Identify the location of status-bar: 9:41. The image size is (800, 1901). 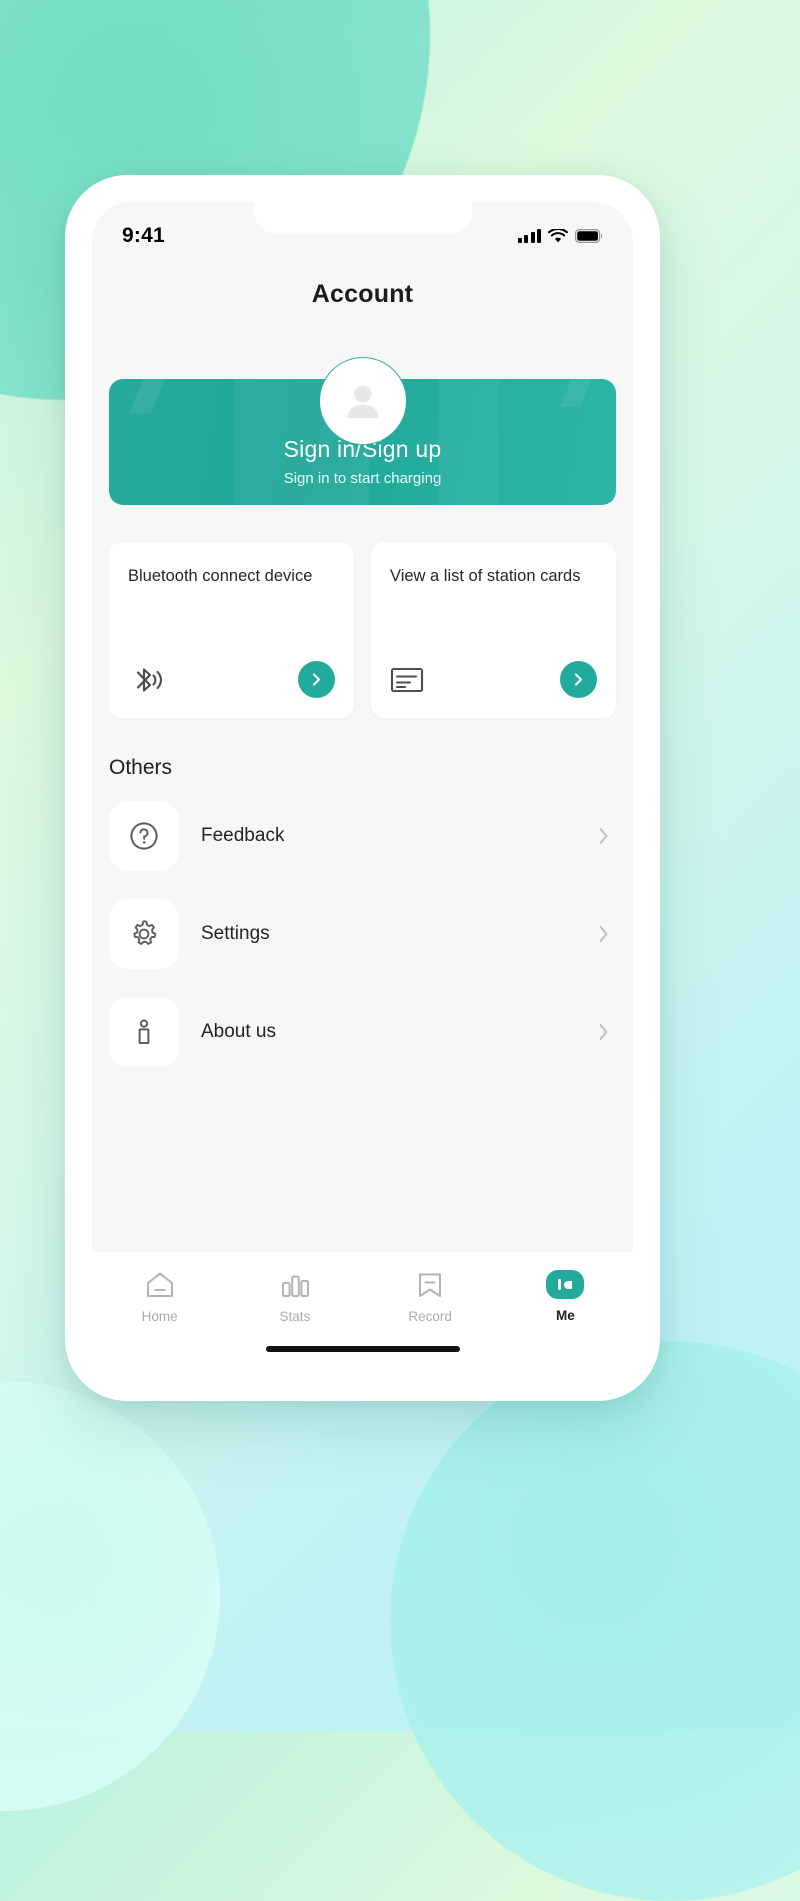
(362, 231).